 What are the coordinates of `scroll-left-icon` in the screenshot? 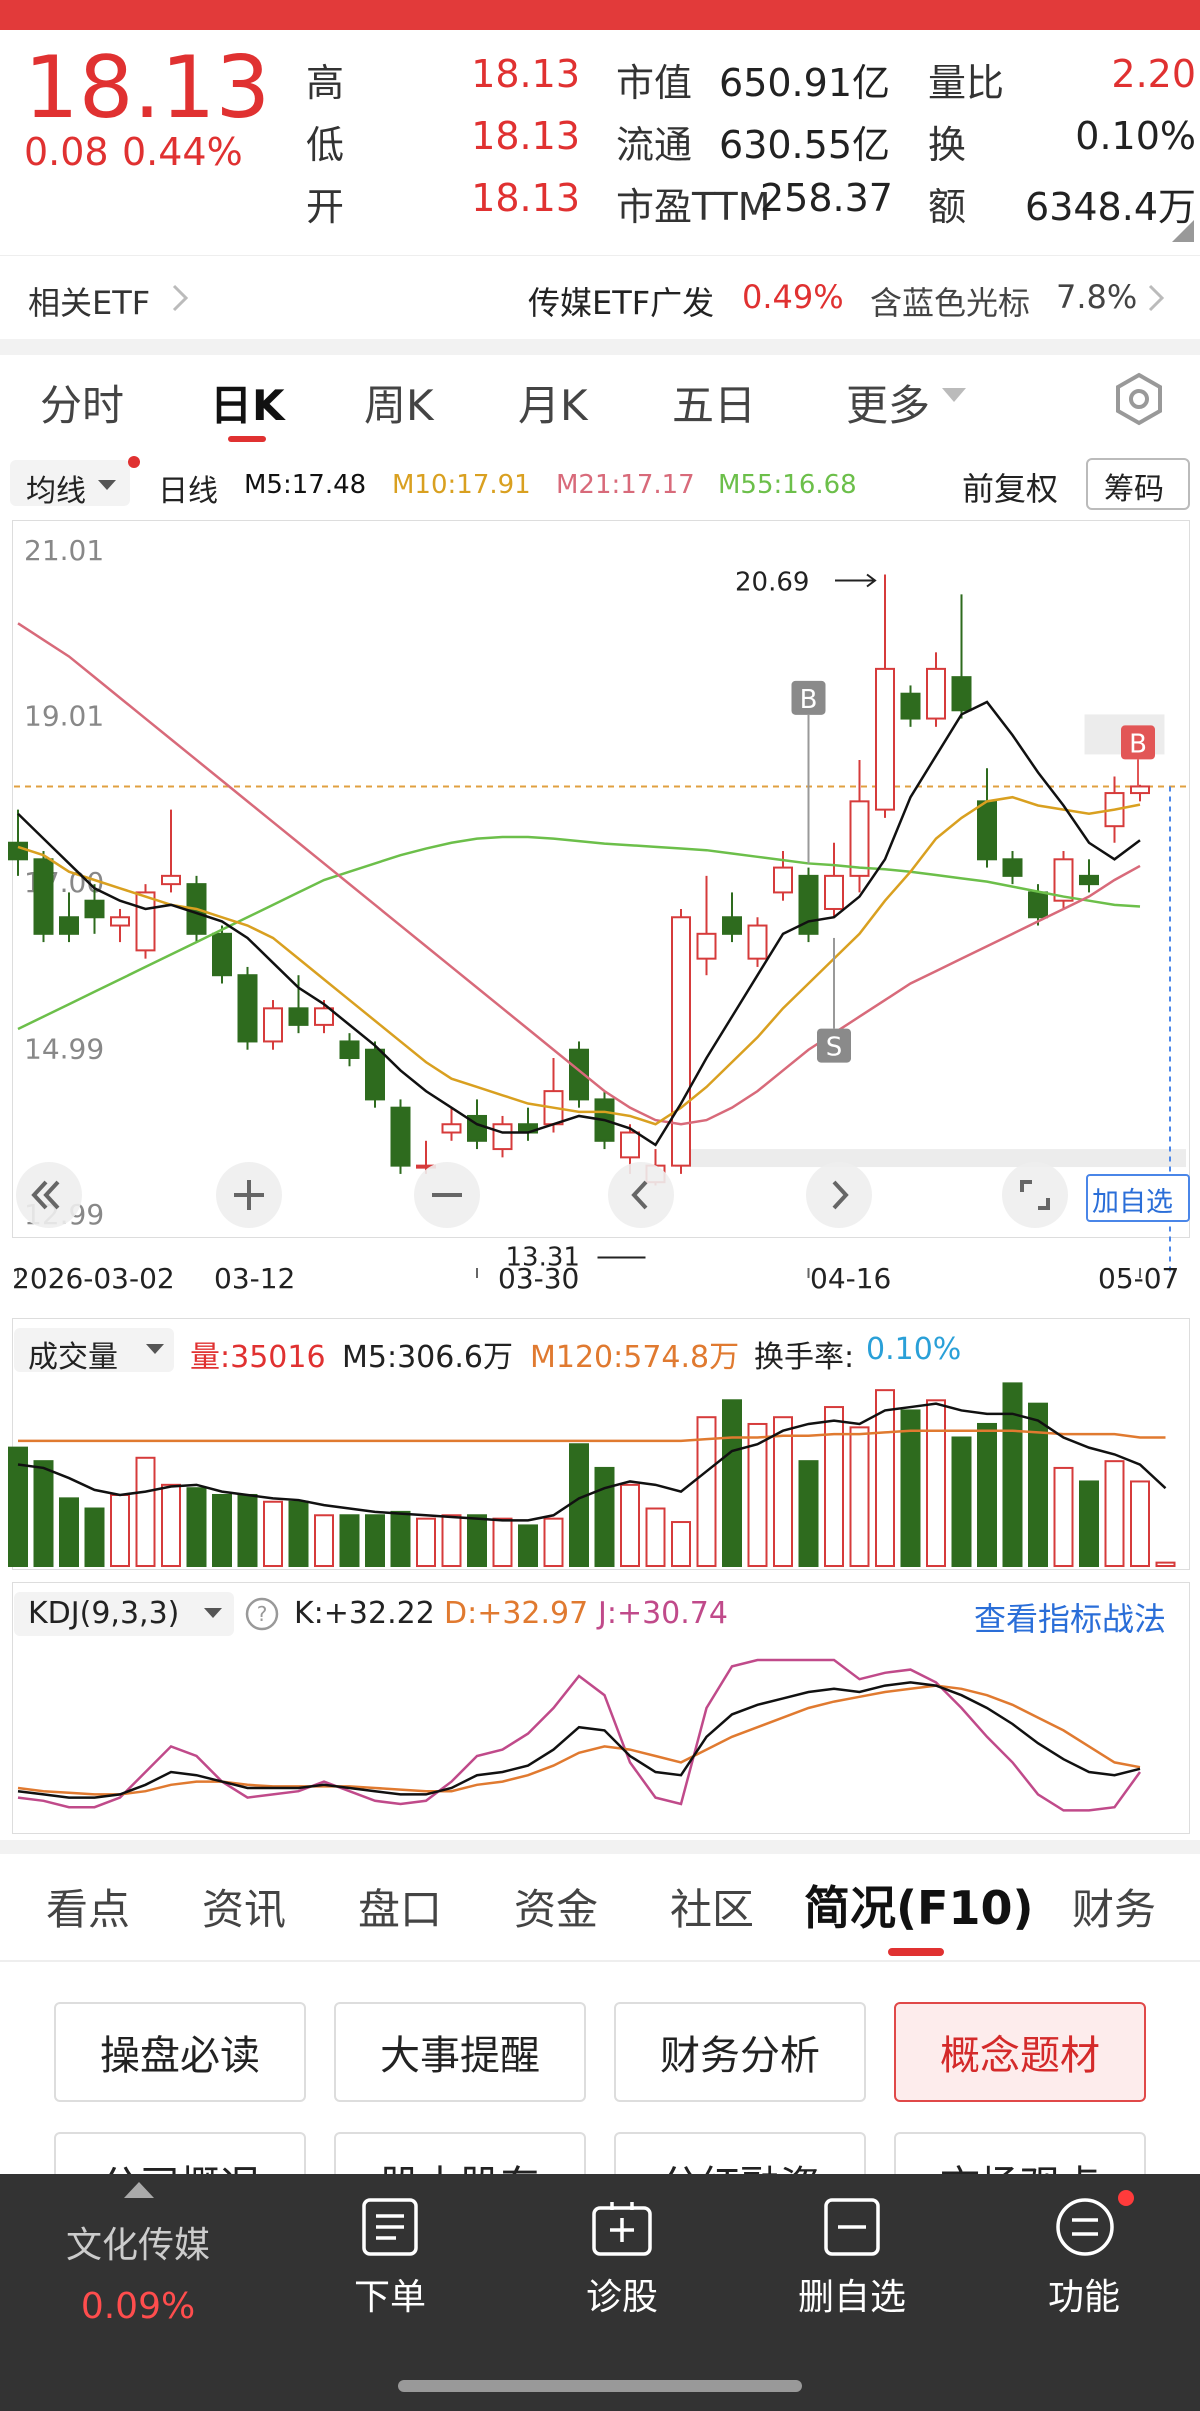 It's located at (641, 1195).